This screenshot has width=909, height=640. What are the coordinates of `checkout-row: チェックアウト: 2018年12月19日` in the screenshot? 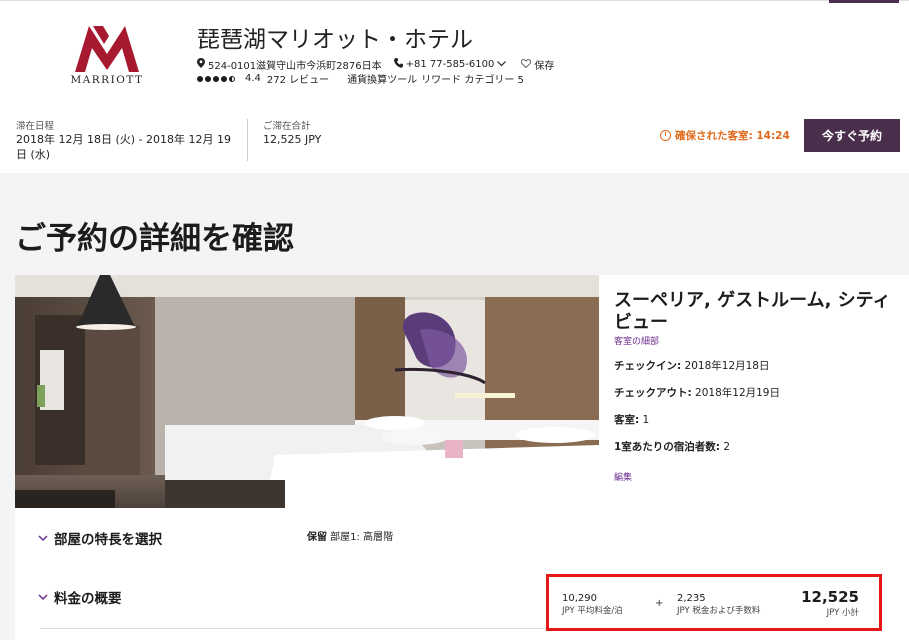 It's located at (697, 392).